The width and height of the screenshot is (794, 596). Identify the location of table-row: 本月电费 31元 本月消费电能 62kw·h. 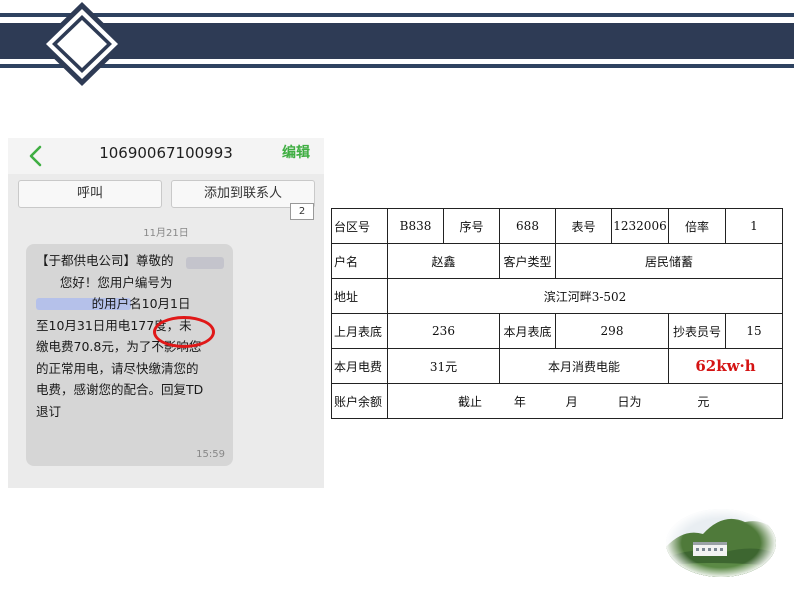
(557, 366).